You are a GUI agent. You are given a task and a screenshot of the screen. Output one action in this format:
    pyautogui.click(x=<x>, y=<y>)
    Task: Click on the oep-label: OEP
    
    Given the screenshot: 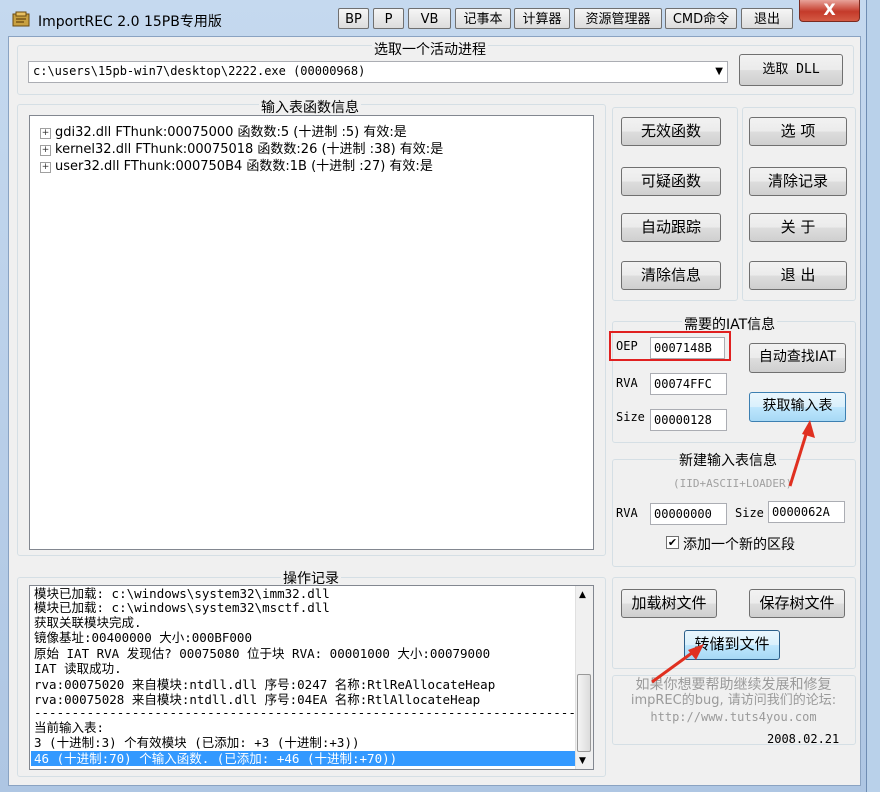 What is the action you would take?
    pyautogui.click(x=627, y=346)
    